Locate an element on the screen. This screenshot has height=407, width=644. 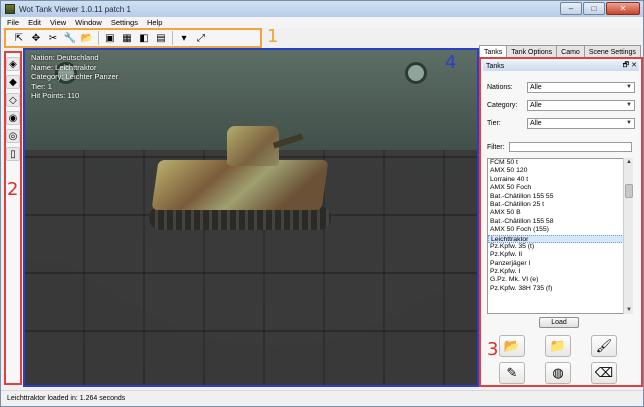
wireframe-cube-icon: ▦ is located at coordinates (127, 38).